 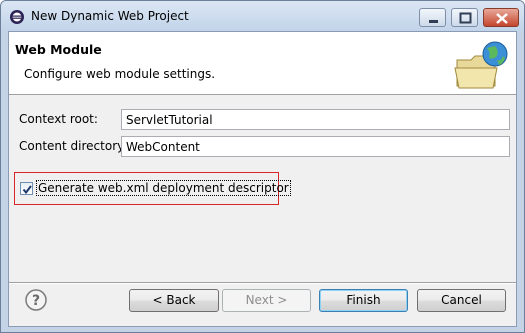 I want to click on context-root-input, so click(x=315, y=119).